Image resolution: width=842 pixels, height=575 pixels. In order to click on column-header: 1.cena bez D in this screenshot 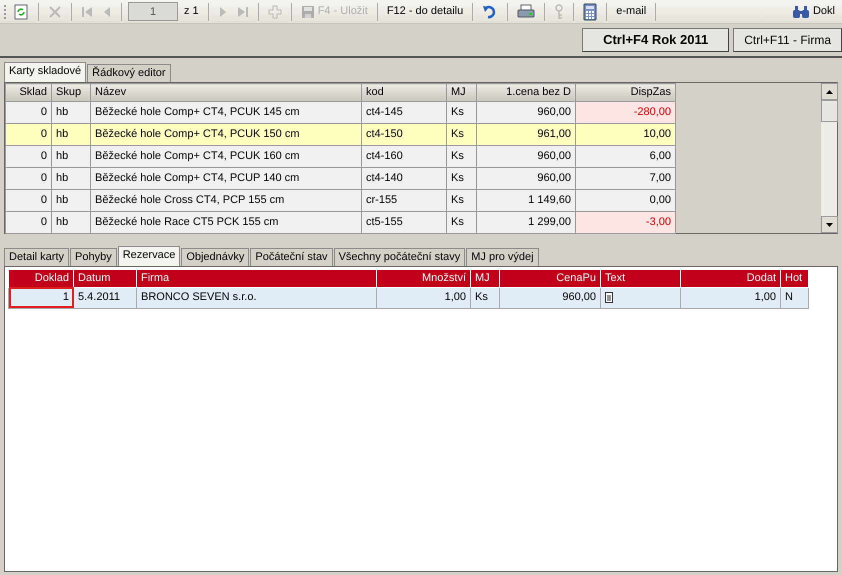, I will do `click(526, 92)`.